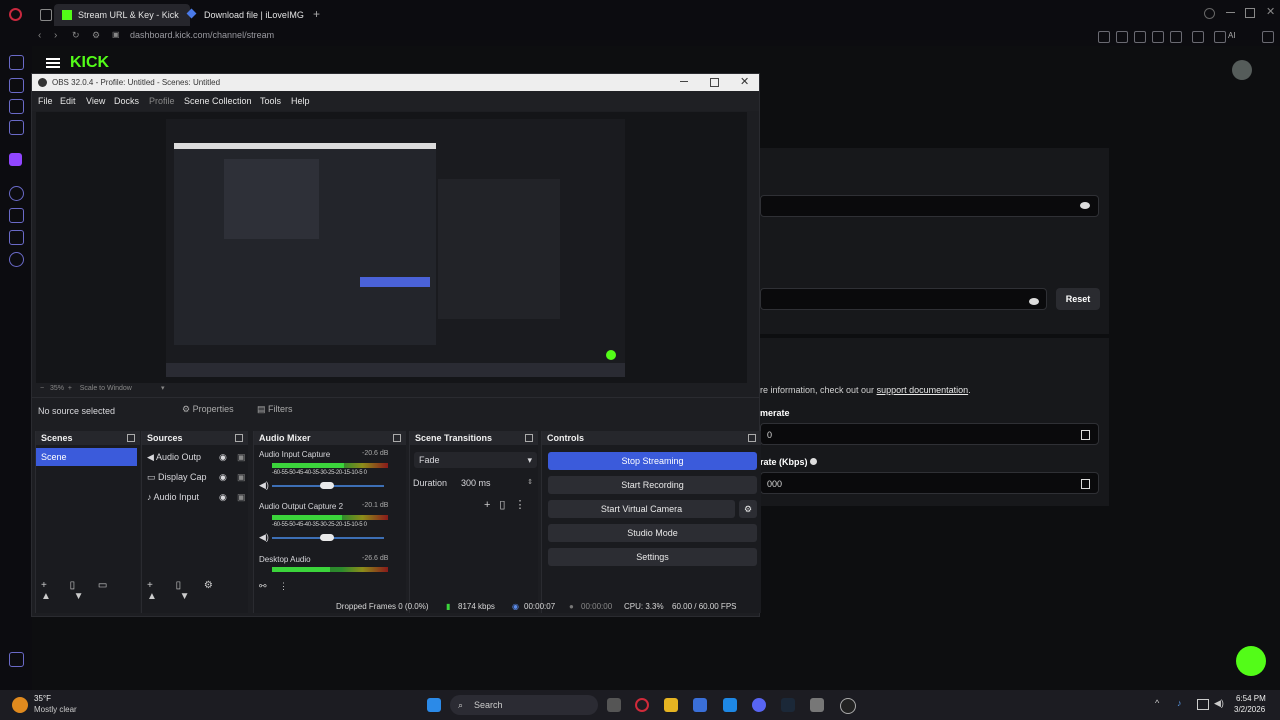 The image size is (1280, 720). Describe the element at coordinates (652, 461) in the screenshot. I see `stop-streaming-button: Stop Streaming` at that location.